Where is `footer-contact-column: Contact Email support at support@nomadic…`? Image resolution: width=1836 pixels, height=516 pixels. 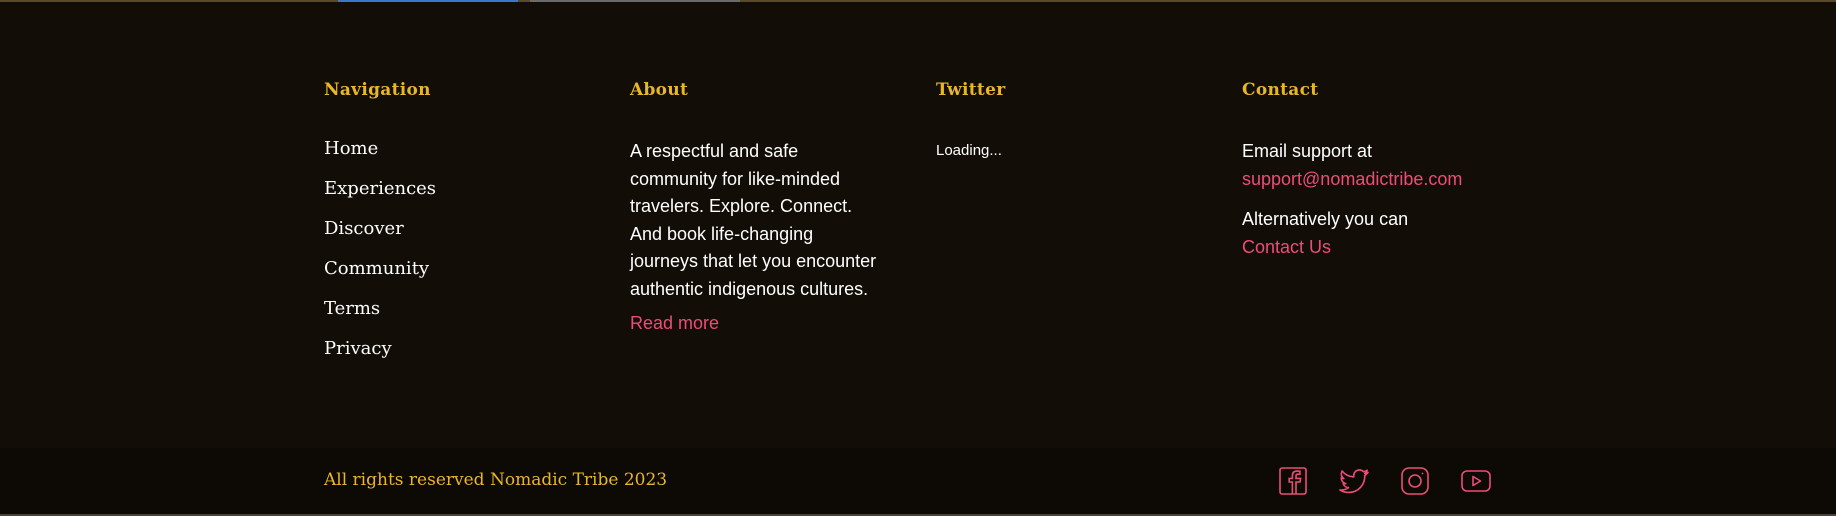
footer-contact-column: Contact Email support at support@nomadic… is located at coordinates (1402, 177).